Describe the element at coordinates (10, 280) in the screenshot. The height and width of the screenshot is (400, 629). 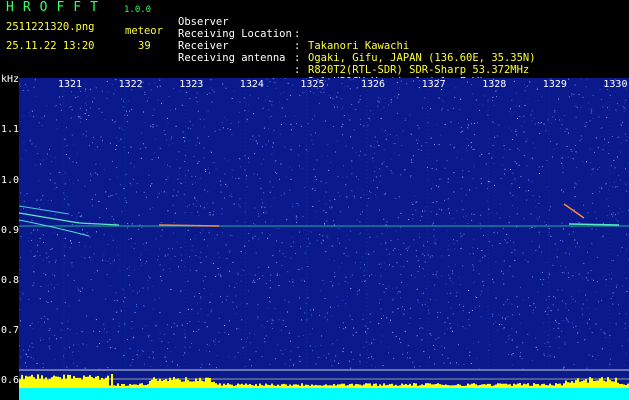
I see `y-tick-label: 0.8` at that location.